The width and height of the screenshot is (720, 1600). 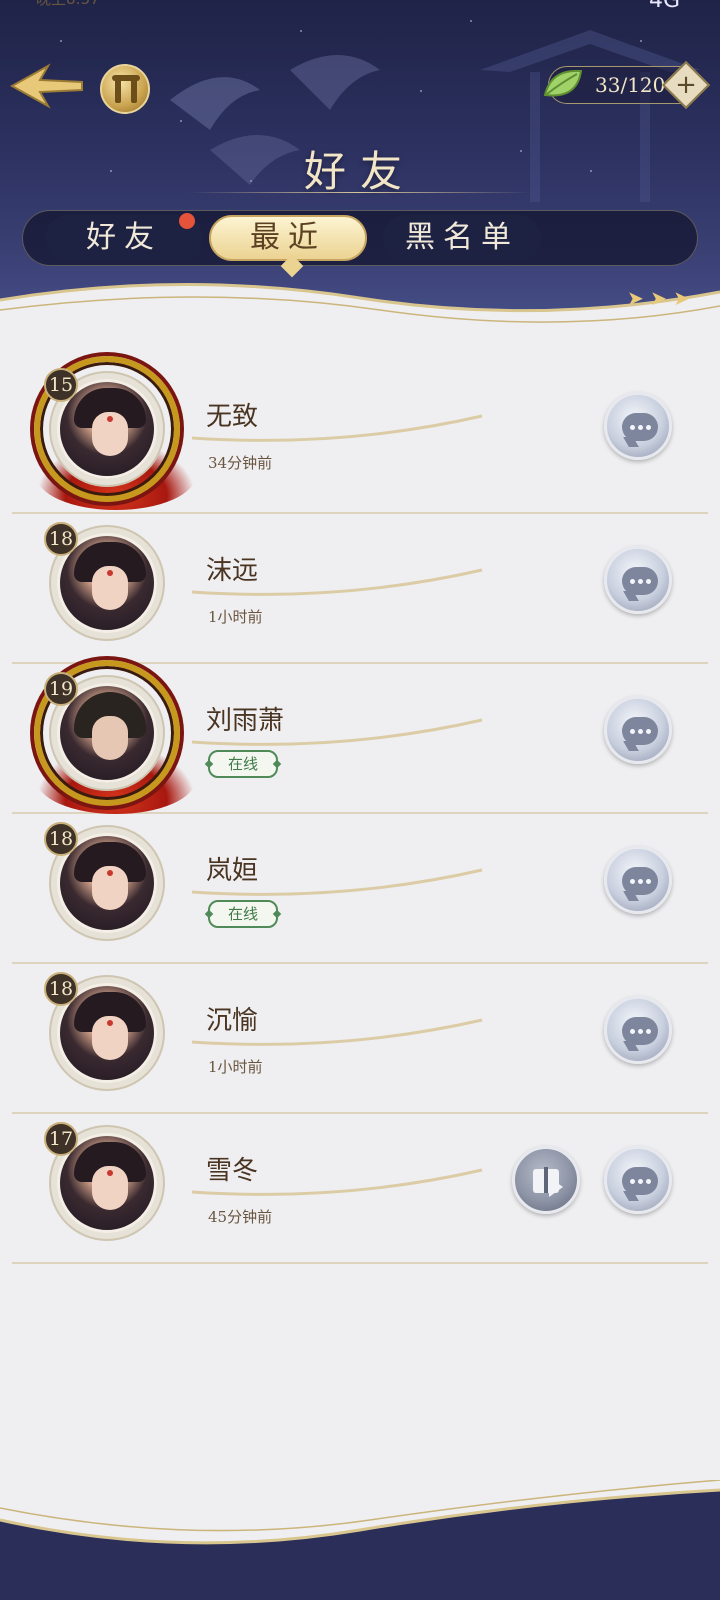 I want to click on tab-bar: 好友 最近 黑名单, so click(x=360, y=238).